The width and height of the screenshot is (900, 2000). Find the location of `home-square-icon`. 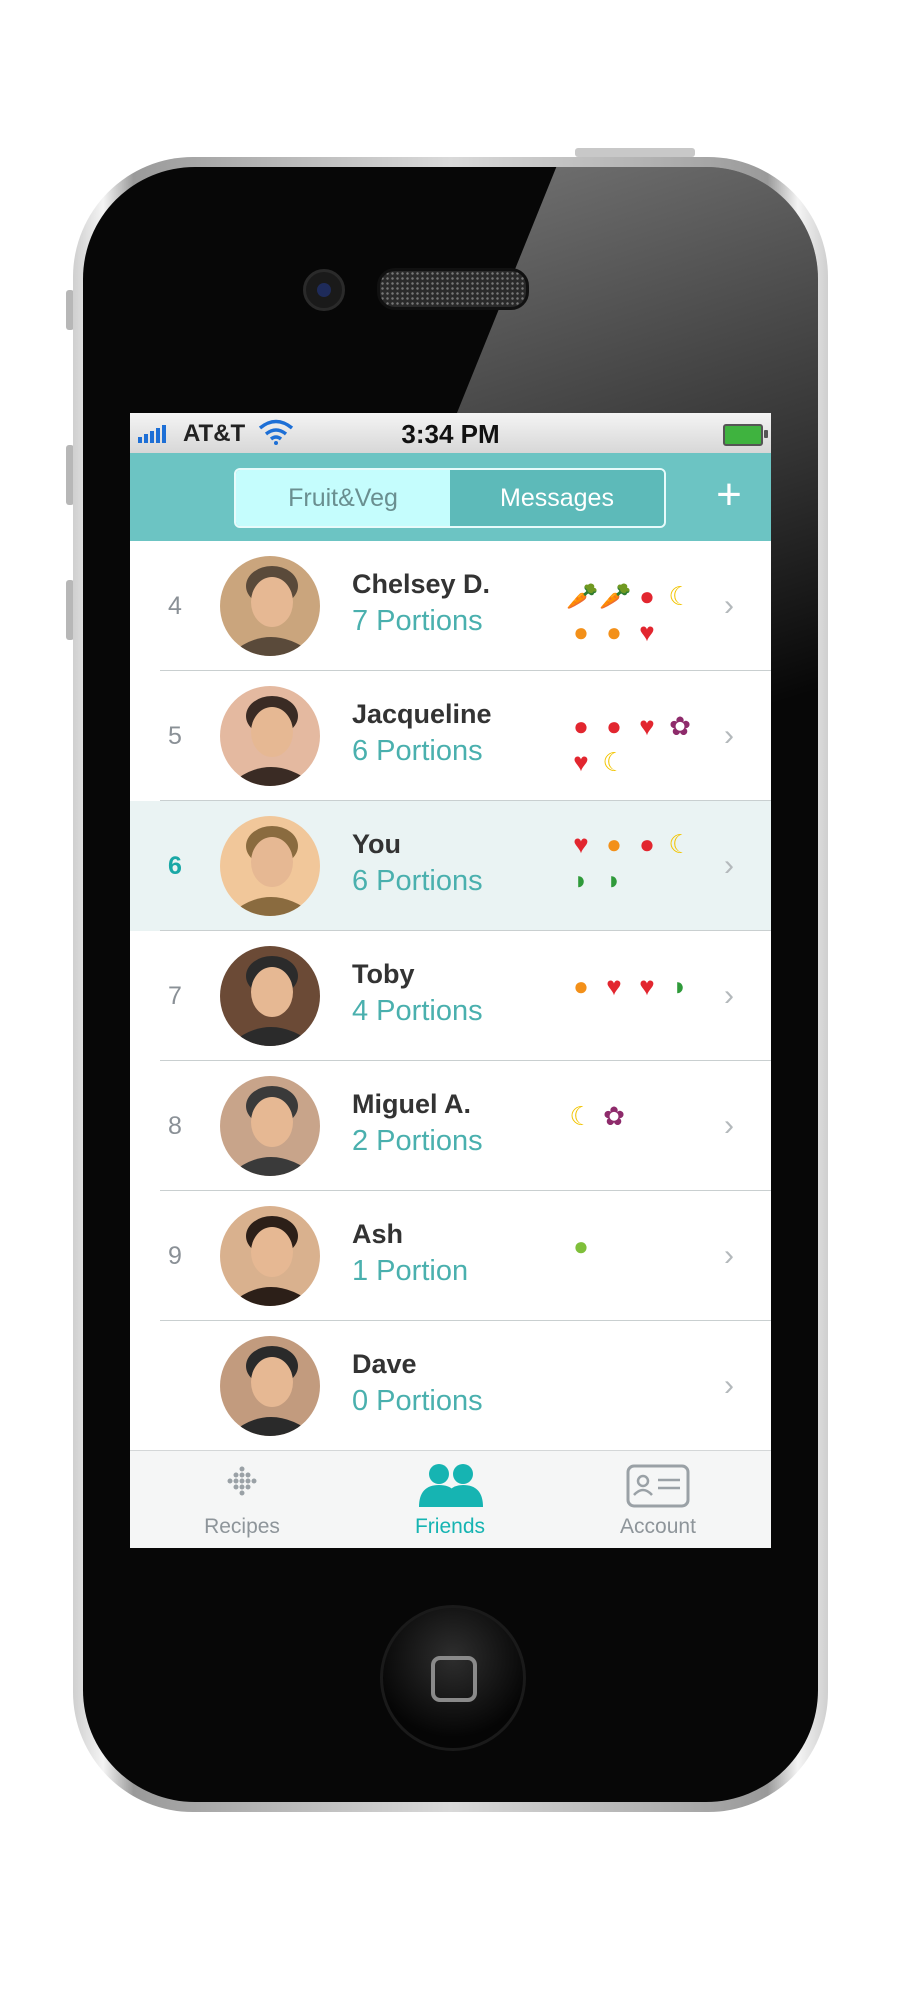

home-square-icon is located at coordinates (454, 1679).